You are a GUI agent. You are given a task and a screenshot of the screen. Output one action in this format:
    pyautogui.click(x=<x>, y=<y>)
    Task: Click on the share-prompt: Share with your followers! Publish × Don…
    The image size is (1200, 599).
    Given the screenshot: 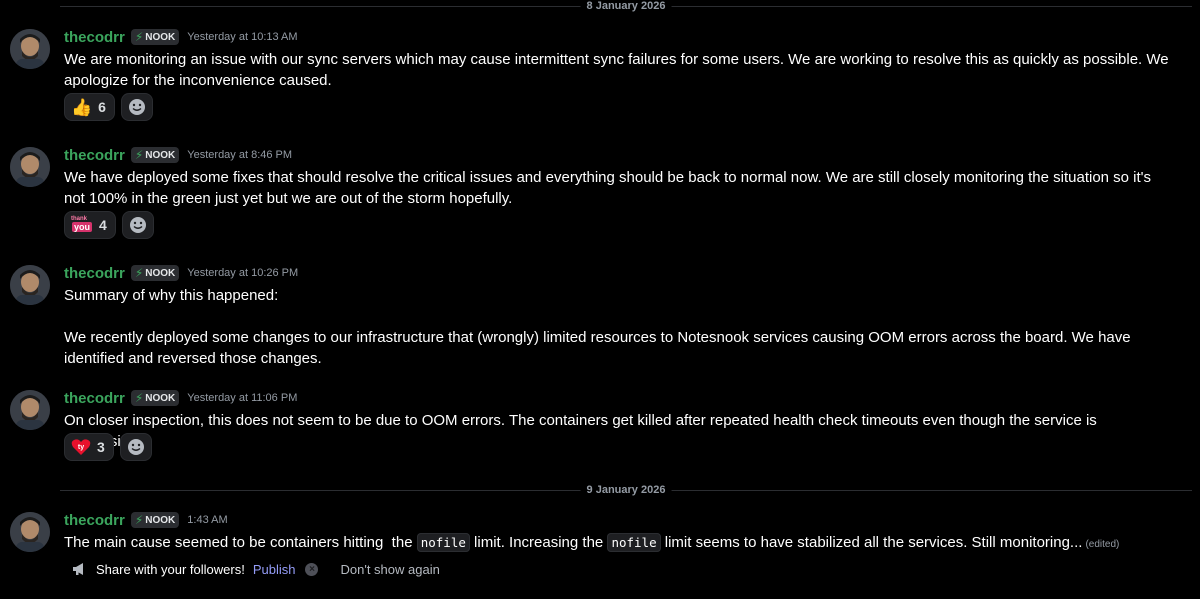 What is the action you would take?
    pyautogui.click(x=256, y=569)
    